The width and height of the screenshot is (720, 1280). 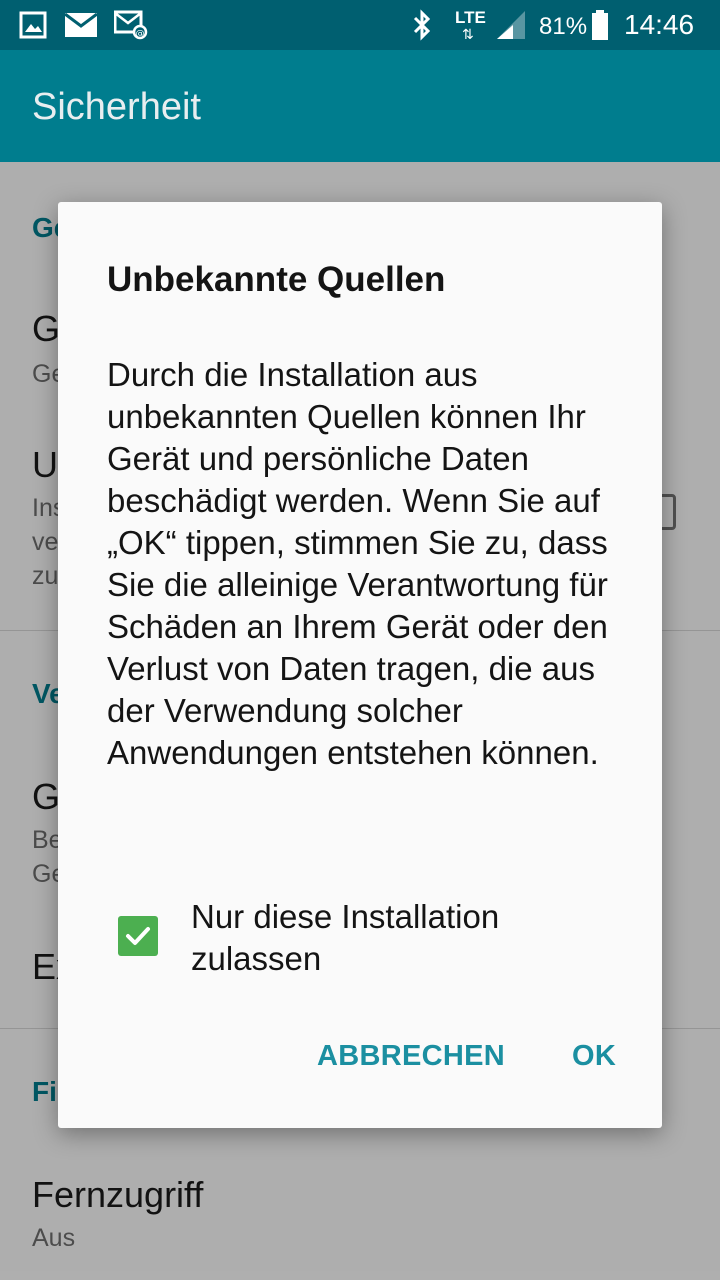 I want to click on allow-once-checkbox, so click(x=138, y=936).